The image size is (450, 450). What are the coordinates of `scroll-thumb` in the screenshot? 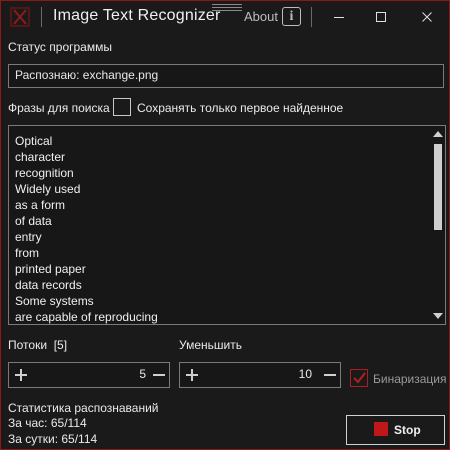 It's located at (438, 187).